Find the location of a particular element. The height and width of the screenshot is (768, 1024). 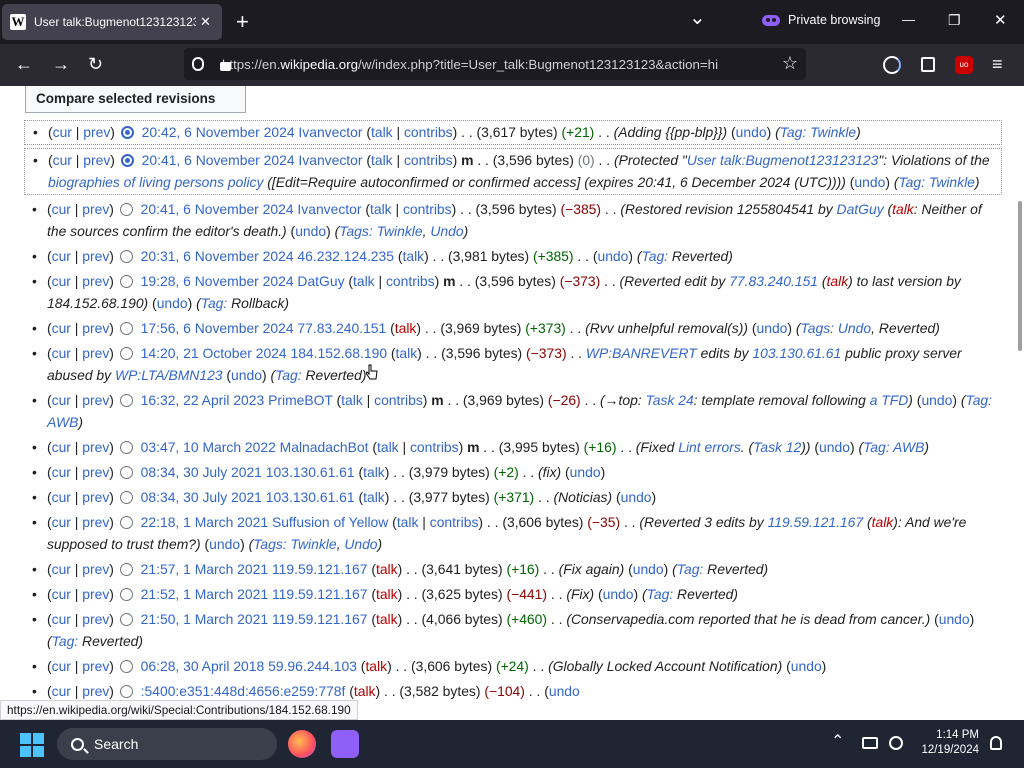

windows-start-icon is located at coordinates (32, 745).